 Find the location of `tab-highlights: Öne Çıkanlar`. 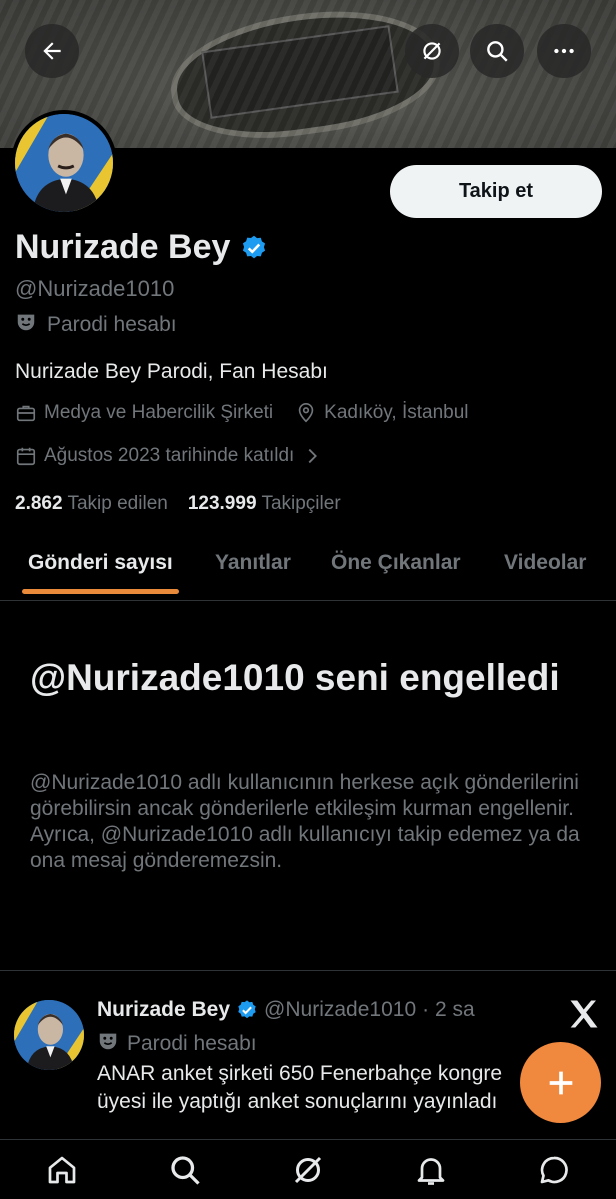

tab-highlights: Öne Çıkanlar is located at coordinates (396, 556).